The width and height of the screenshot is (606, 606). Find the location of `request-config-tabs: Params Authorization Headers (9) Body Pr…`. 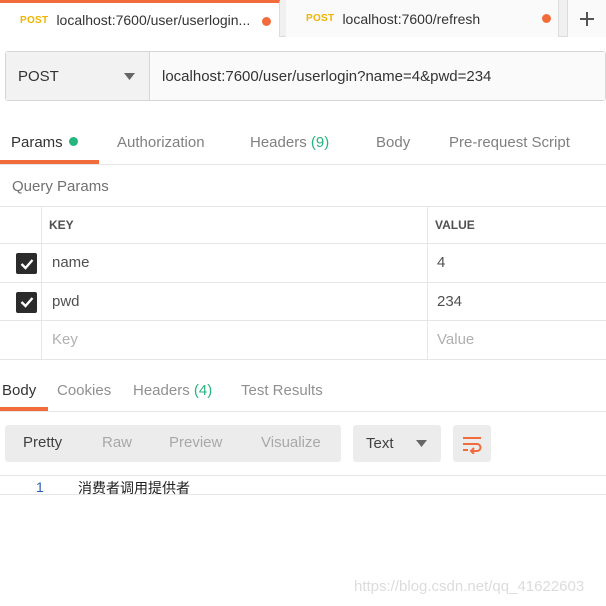

request-config-tabs: Params Authorization Headers (9) Body Pr… is located at coordinates (303, 144).